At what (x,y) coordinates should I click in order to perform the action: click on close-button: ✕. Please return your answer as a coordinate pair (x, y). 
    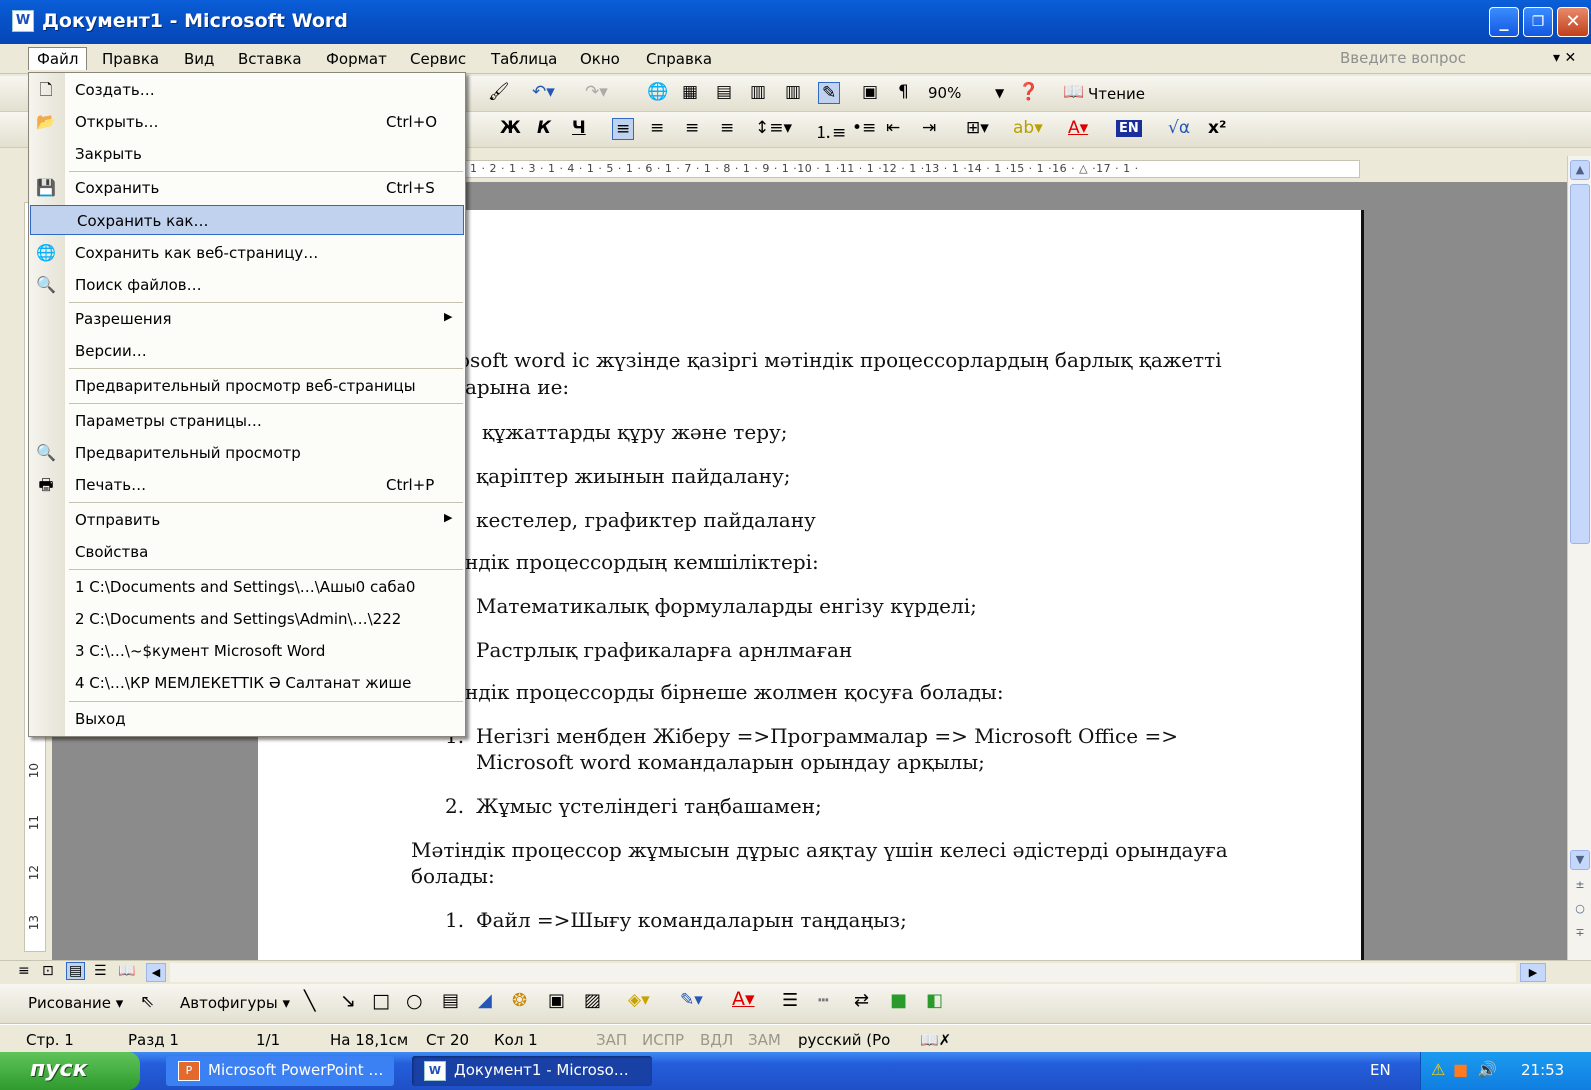
    Looking at the image, I should click on (1573, 22).